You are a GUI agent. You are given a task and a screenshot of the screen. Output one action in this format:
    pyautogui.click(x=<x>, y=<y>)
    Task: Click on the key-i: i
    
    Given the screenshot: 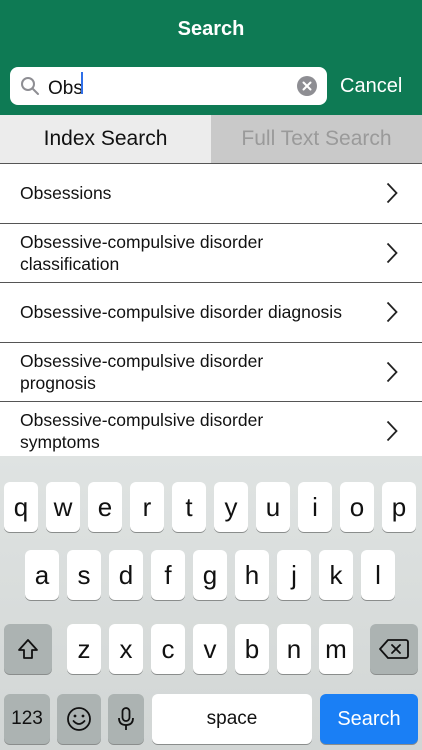 What is the action you would take?
    pyautogui.click(x=315, y=507)
    